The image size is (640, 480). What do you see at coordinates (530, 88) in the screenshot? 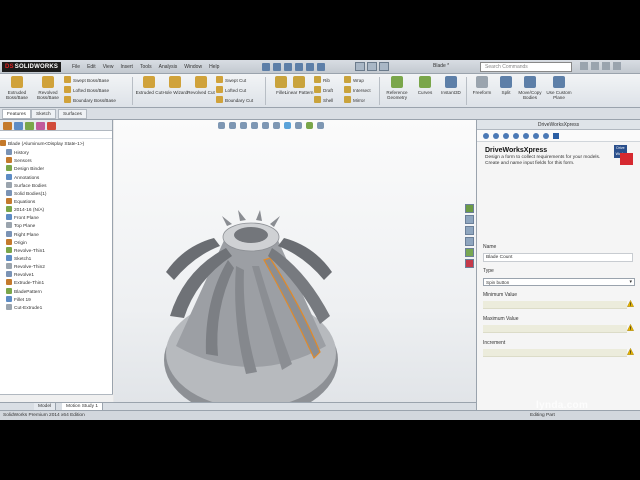
I see `move-copy-bodies-button: Move/Copy Bodies` at bounding box center [530, 88].